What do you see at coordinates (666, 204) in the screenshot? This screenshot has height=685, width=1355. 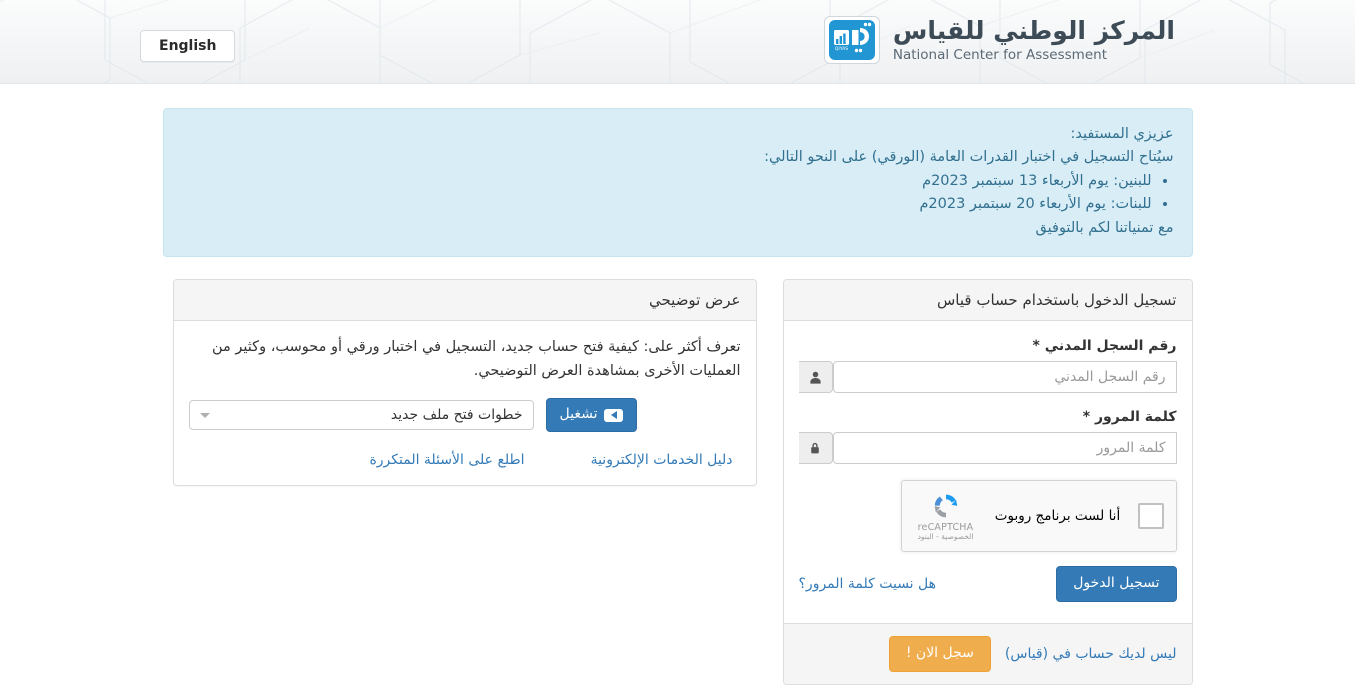 I see `list-item: للبنات: يوم الأربعاء 20 سبتمبر 2023م` at bounding box center [666, 204].